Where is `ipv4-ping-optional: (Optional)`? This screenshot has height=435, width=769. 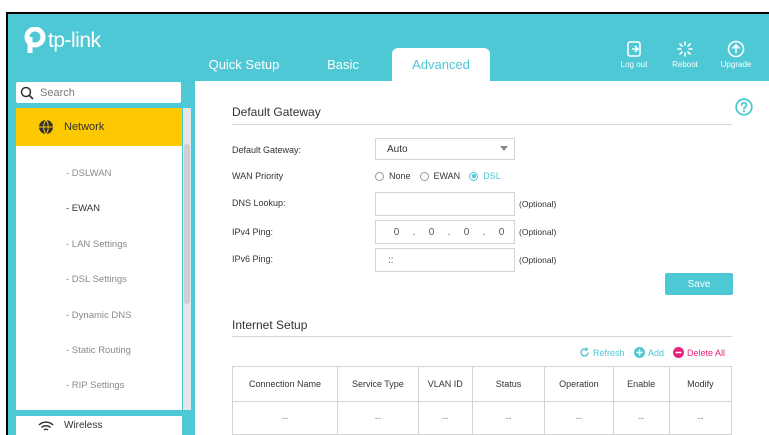
ipv4-ping-optional: (Optional) is located at coordinates (538, 232).